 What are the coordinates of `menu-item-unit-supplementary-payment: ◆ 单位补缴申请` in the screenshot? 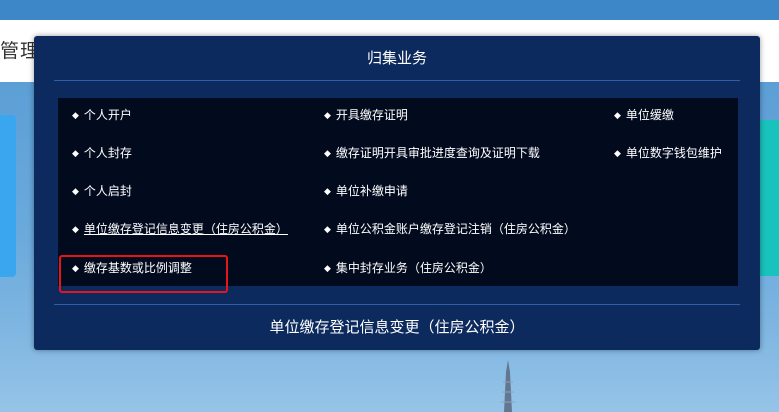 It's located at (366, 190).